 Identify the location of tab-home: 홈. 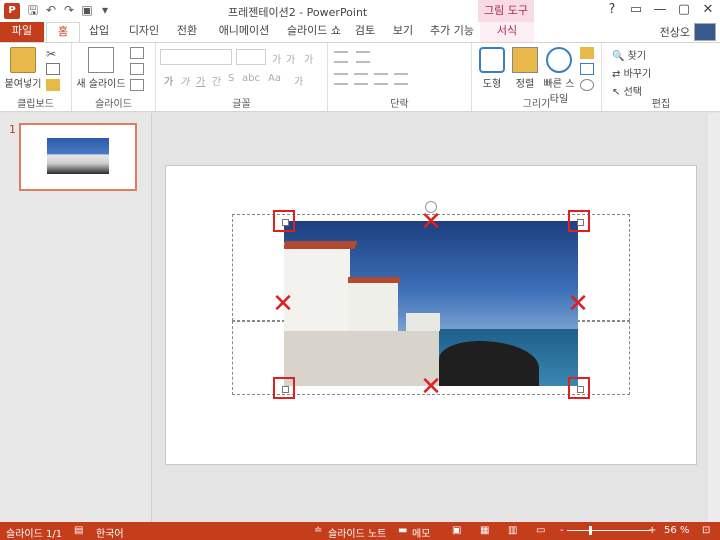
(63, 32).